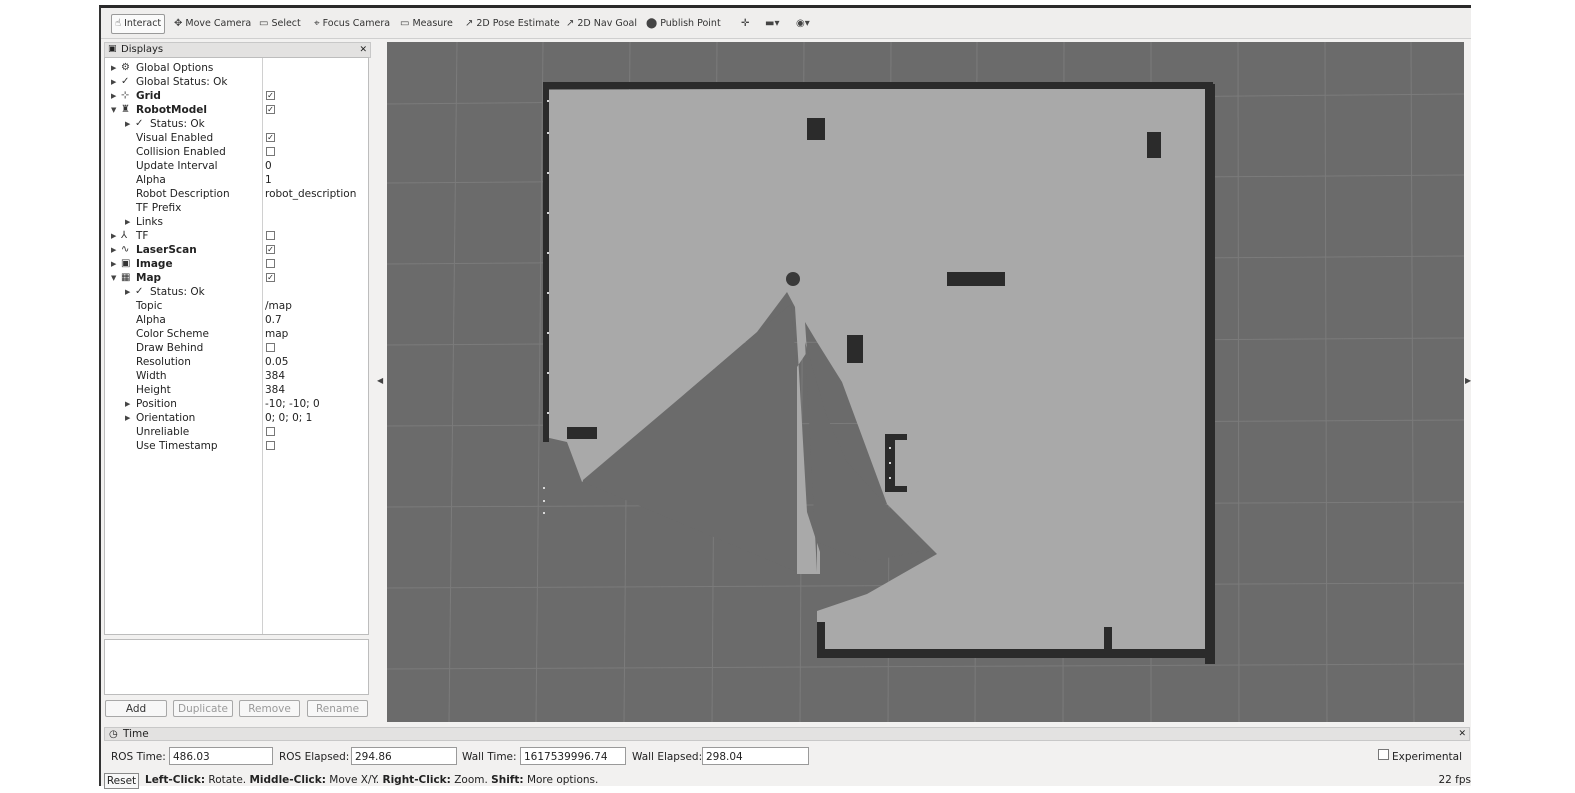  Describe the element at coordinates (268, 180) in the screenshot. I see `alpha-value: 1` at that location.